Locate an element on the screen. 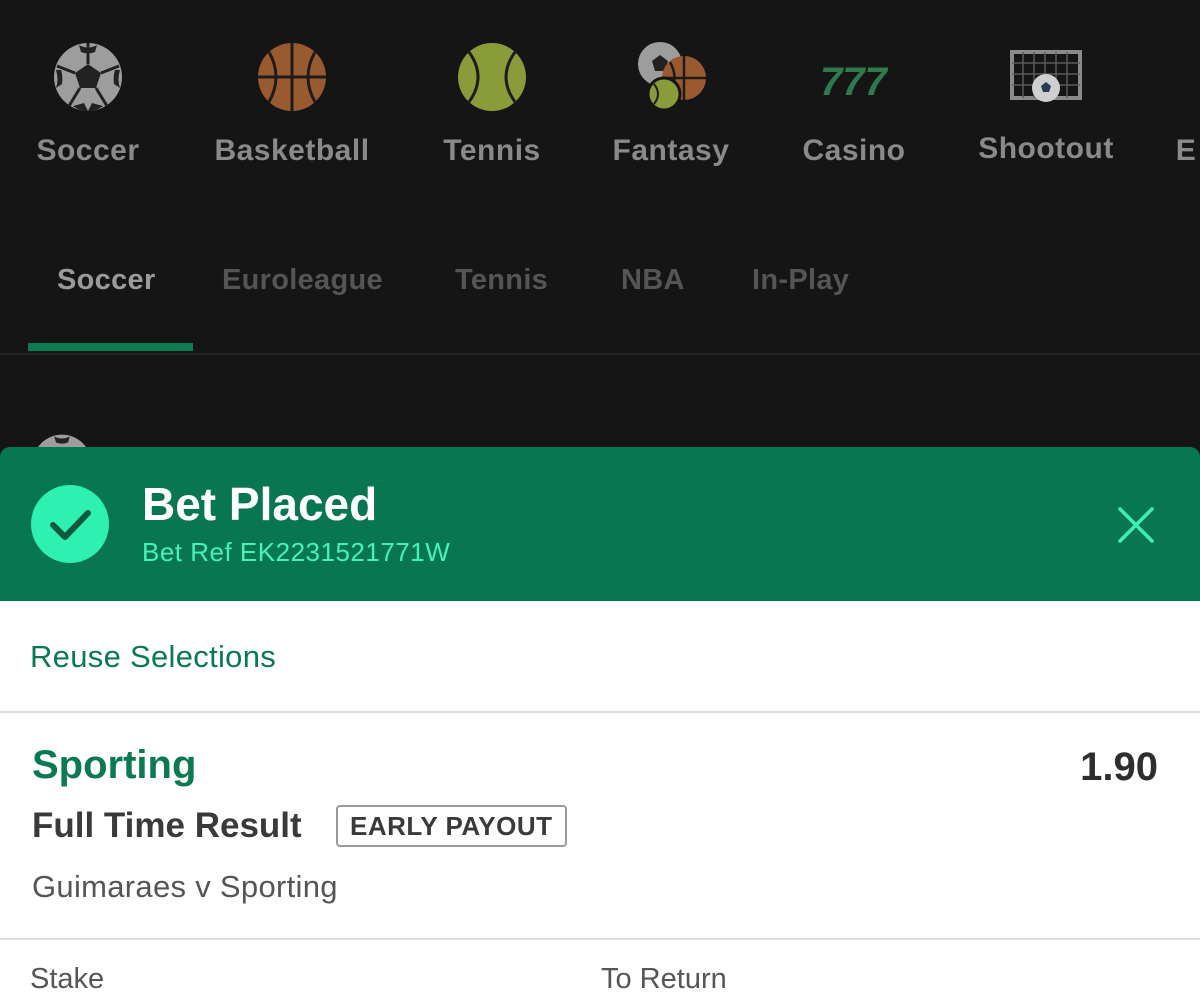 The image size is (1200, 1001). close-icon is located at coordinates (1136, 525).